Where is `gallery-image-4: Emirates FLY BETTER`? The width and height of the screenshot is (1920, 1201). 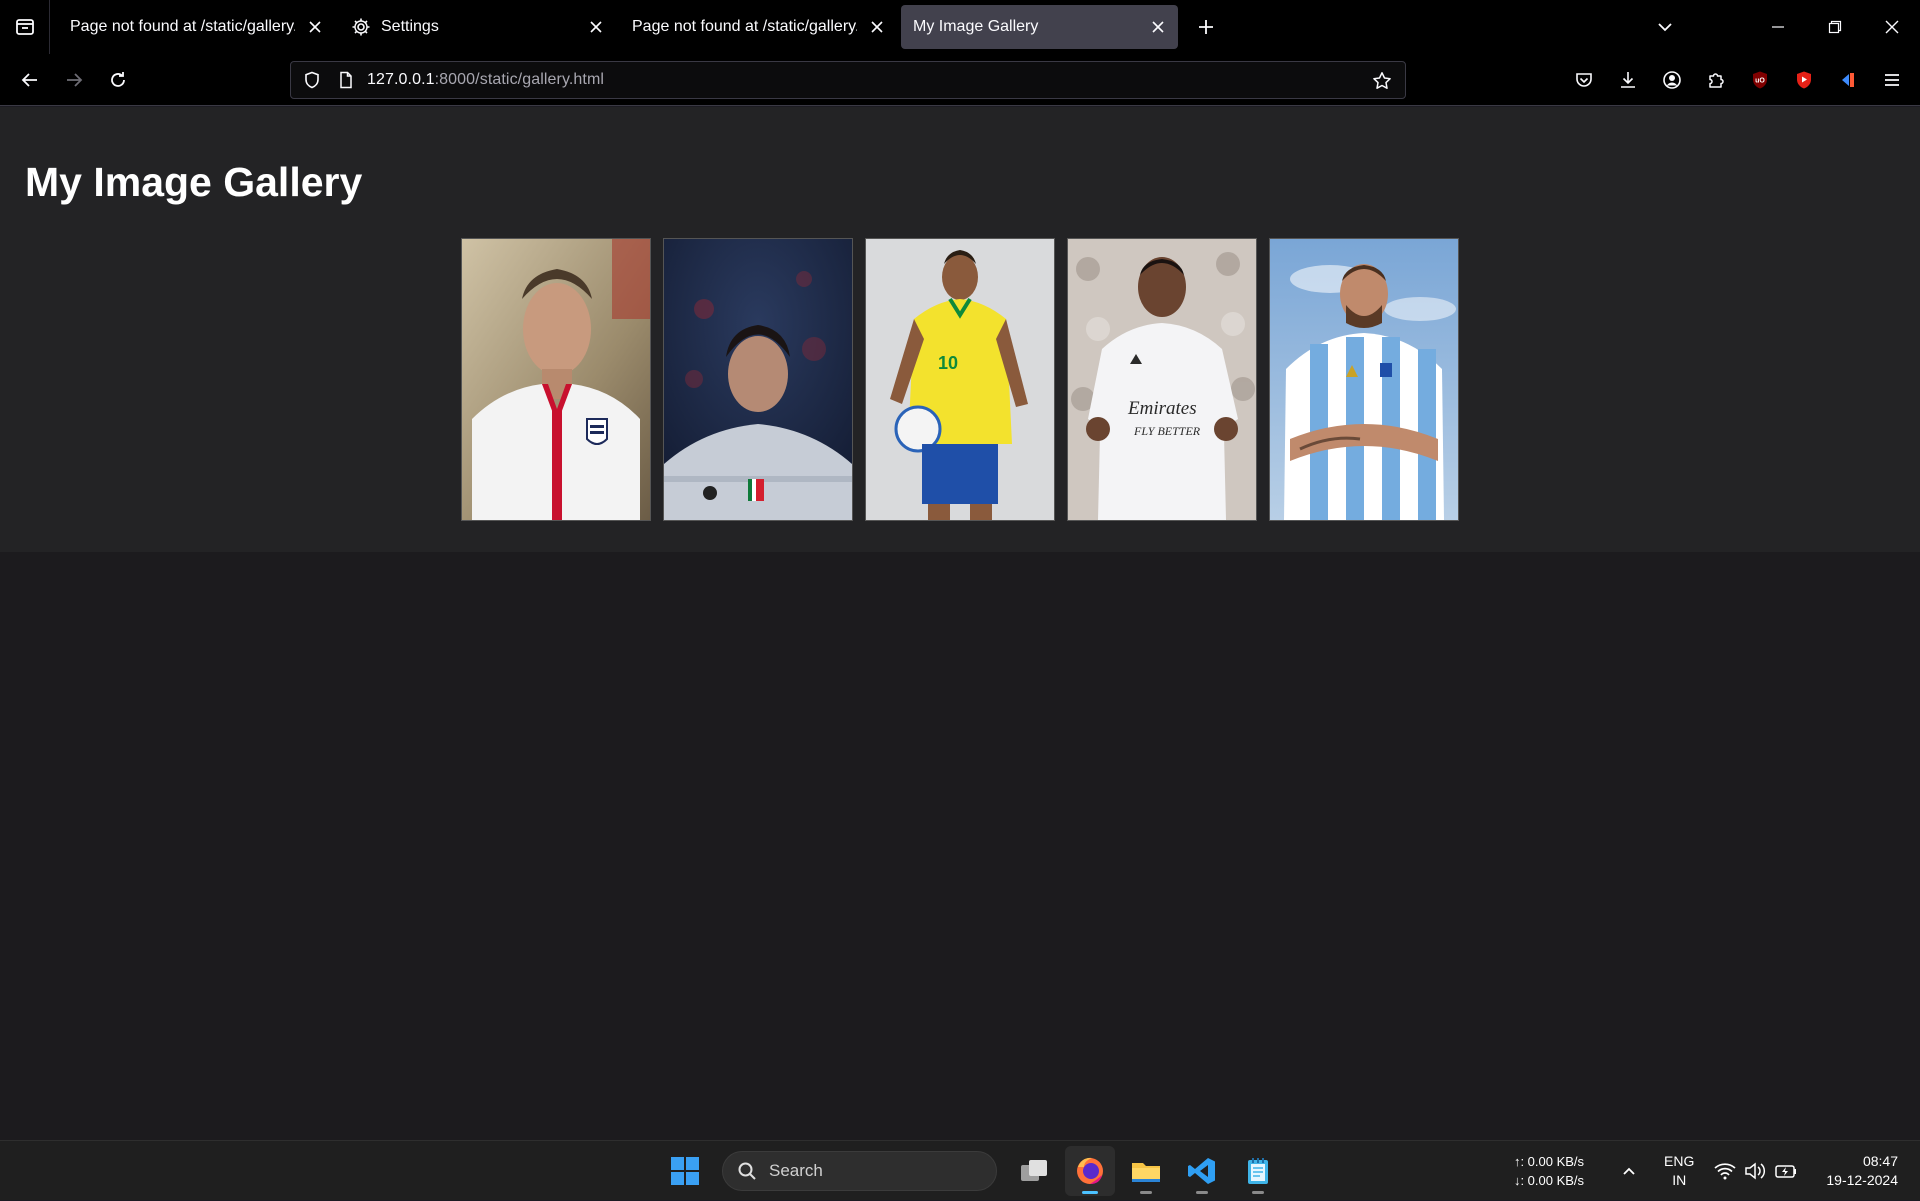
gallery-image-4: Emirates FLY BETTER is located at coordinates (1162, 379).